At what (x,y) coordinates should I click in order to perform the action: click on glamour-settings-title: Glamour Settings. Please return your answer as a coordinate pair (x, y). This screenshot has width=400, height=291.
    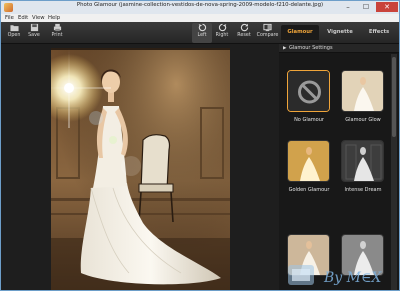
    Looking at the image, I should click on (311, 48).